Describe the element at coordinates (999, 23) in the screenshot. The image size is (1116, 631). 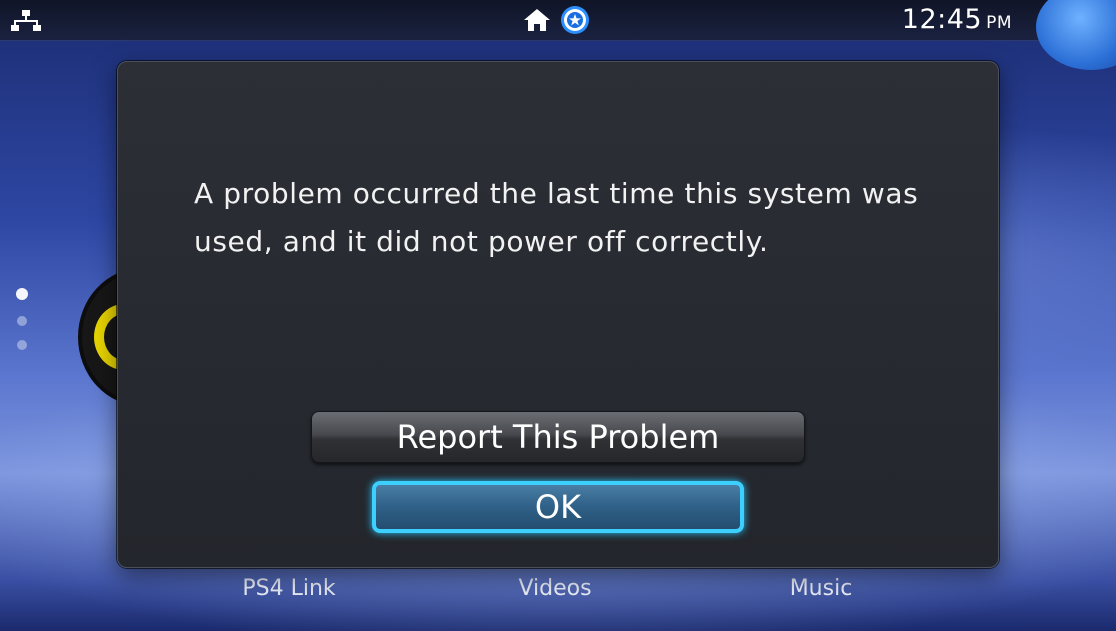
I see `clock-ampm: PM` at that location.